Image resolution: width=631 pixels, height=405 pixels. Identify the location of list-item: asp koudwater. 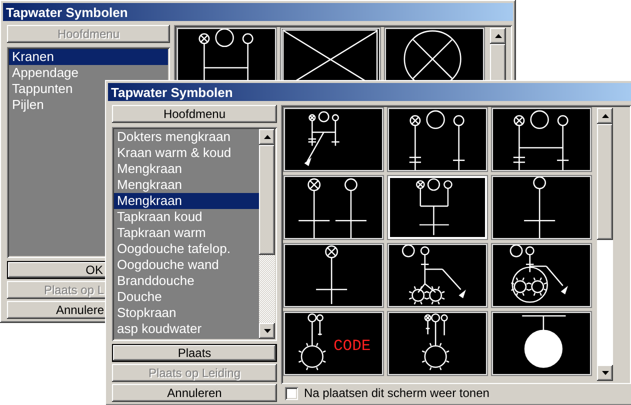
(186, 329).